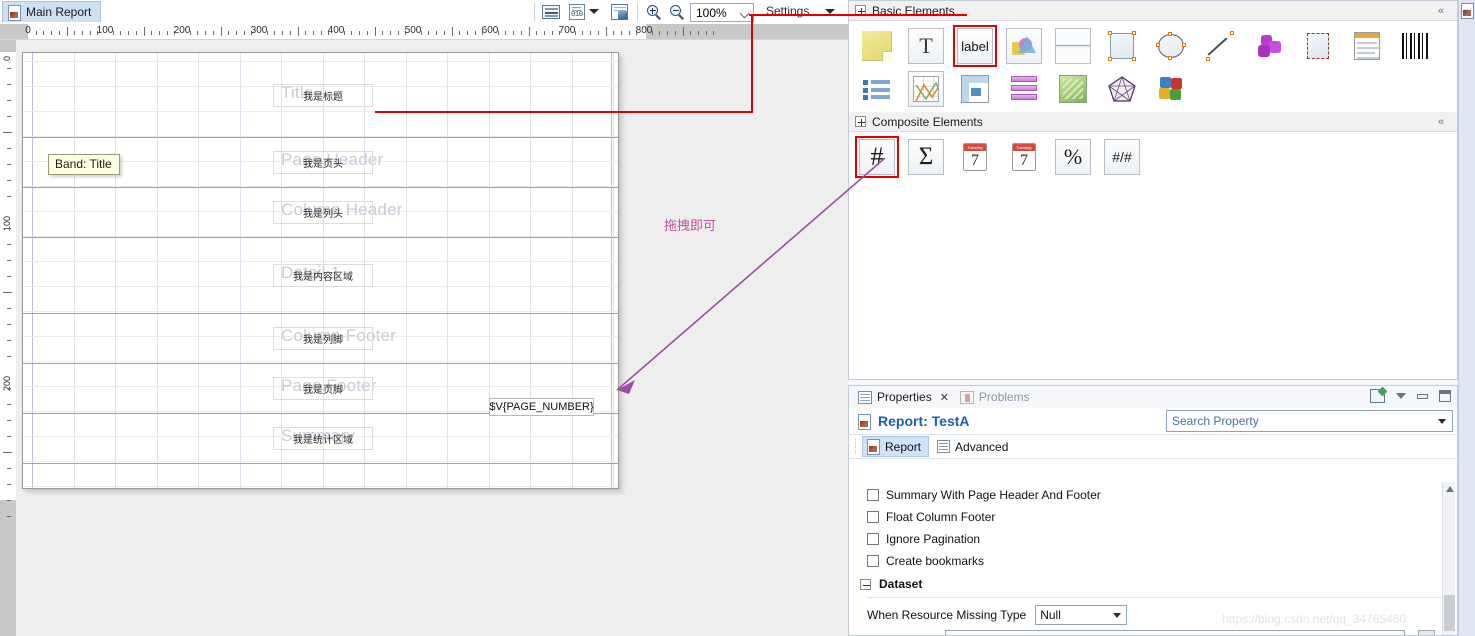 The width and height of the screenshot is (1475, 636). I want to click on ellipse-element, so click(1171, 46).